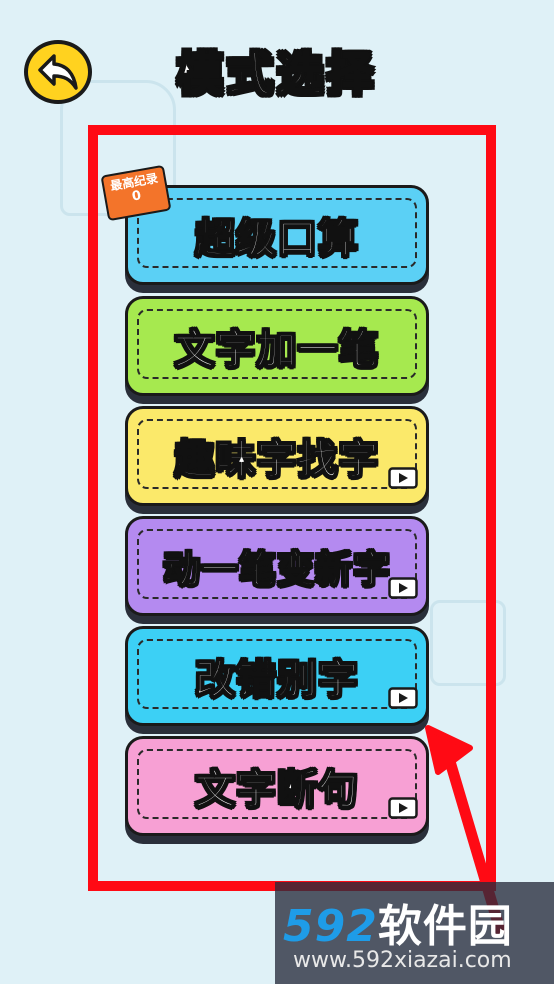  I want to click on page-title: 模式选择, so click(276, 74).